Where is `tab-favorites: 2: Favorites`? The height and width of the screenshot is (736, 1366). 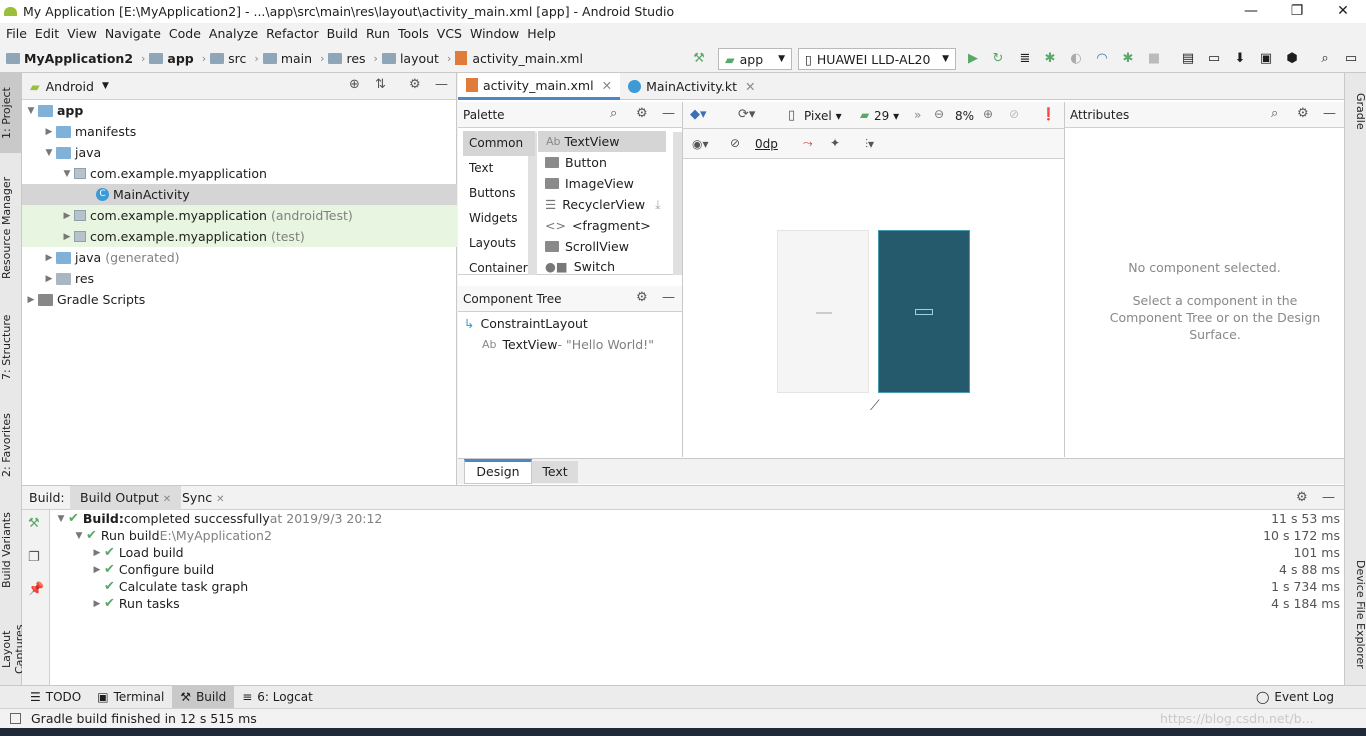
tab-favorites: 2: Favorites is located at coordinates (11, 445).